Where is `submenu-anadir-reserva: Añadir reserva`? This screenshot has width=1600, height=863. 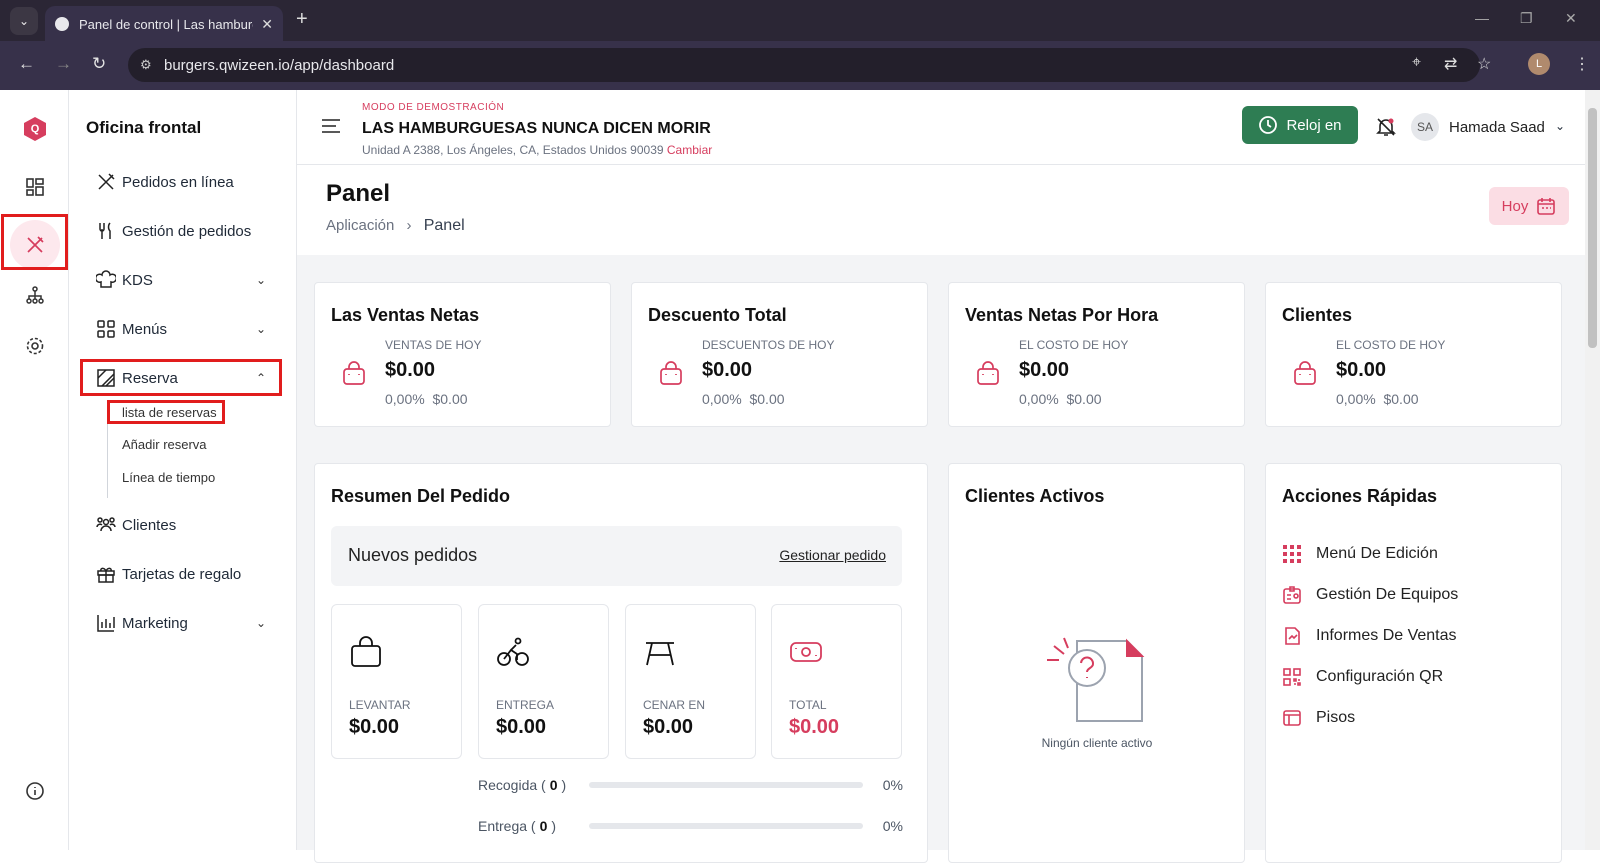
submenu-anadir-reserva: Añadir reserva is located at coordinates (164, 444).